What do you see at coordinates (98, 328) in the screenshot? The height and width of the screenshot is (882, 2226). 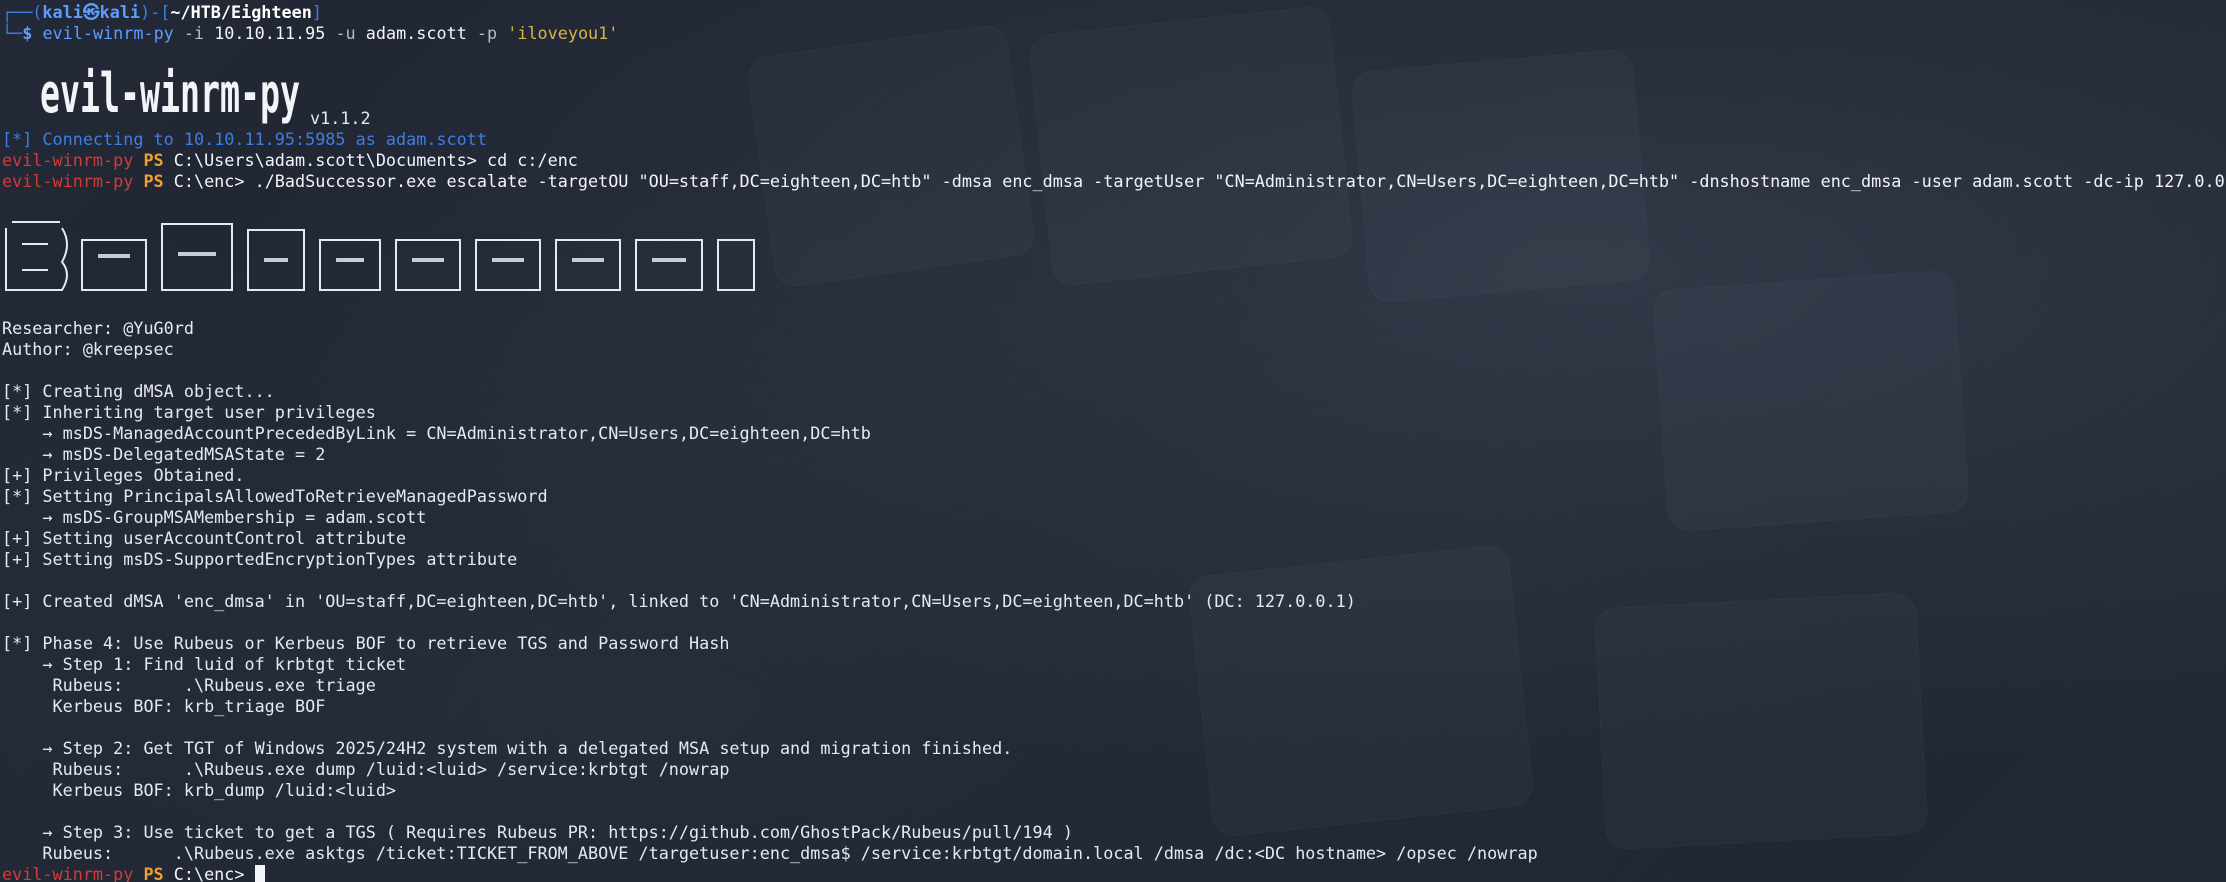 I see `researcher-line: Researcher: @YuG0rd` at bounding box center [98, 328].